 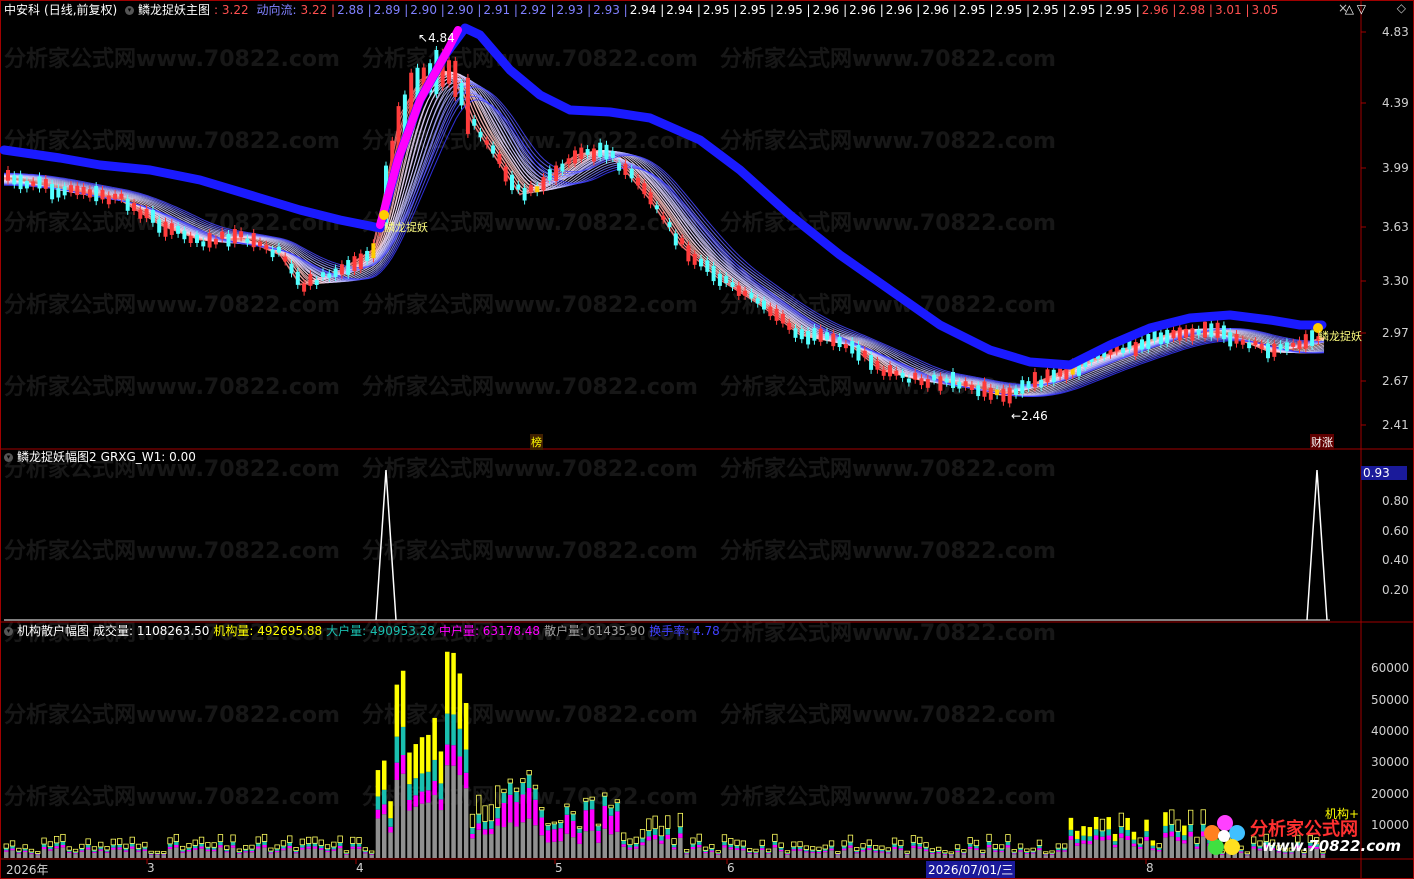 What do you see at coordinates (536, 442) in the screenshot?
I see `bottom-tag-1: 榜` at bounding box center [536, 442].